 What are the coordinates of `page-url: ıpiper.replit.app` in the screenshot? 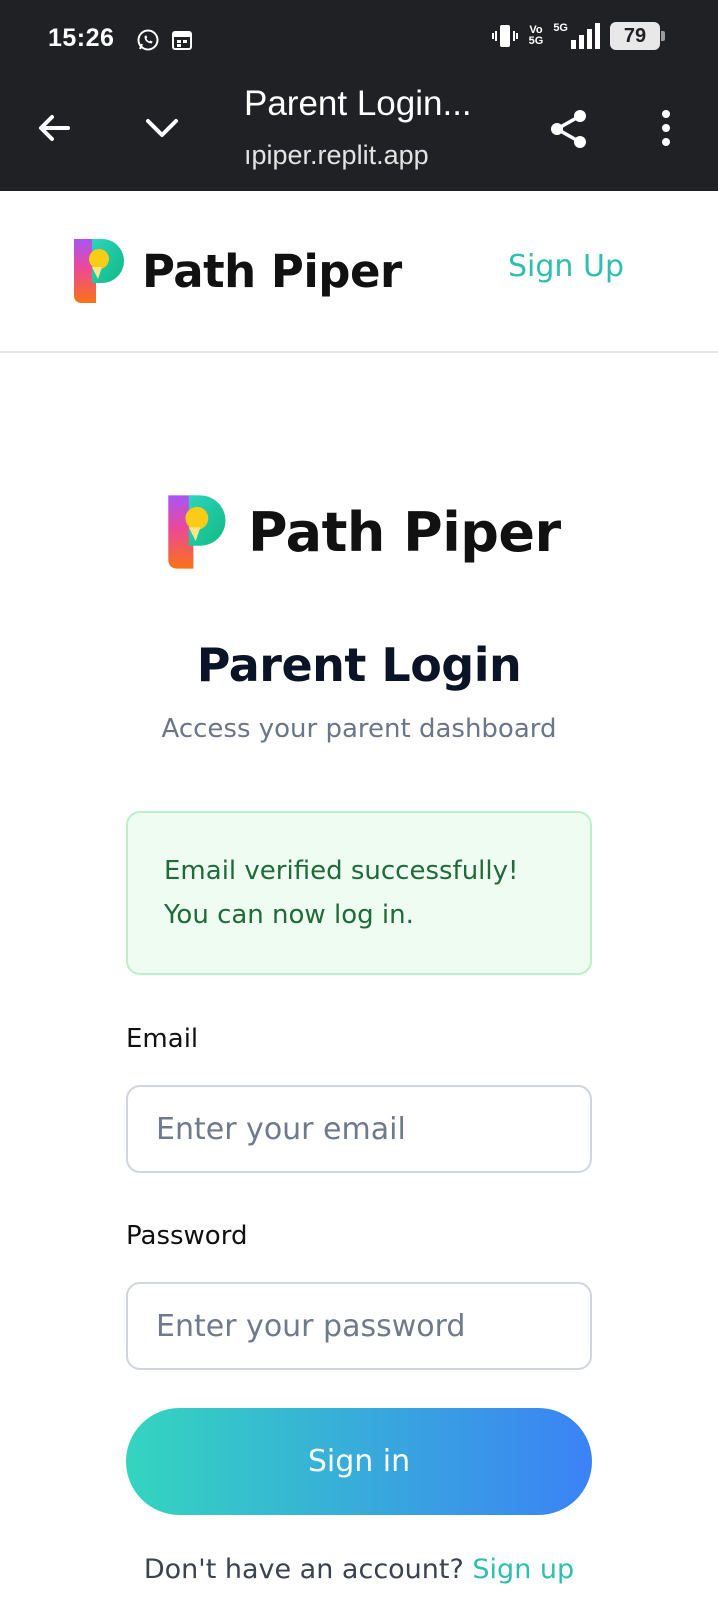 It's located at (336, 155).